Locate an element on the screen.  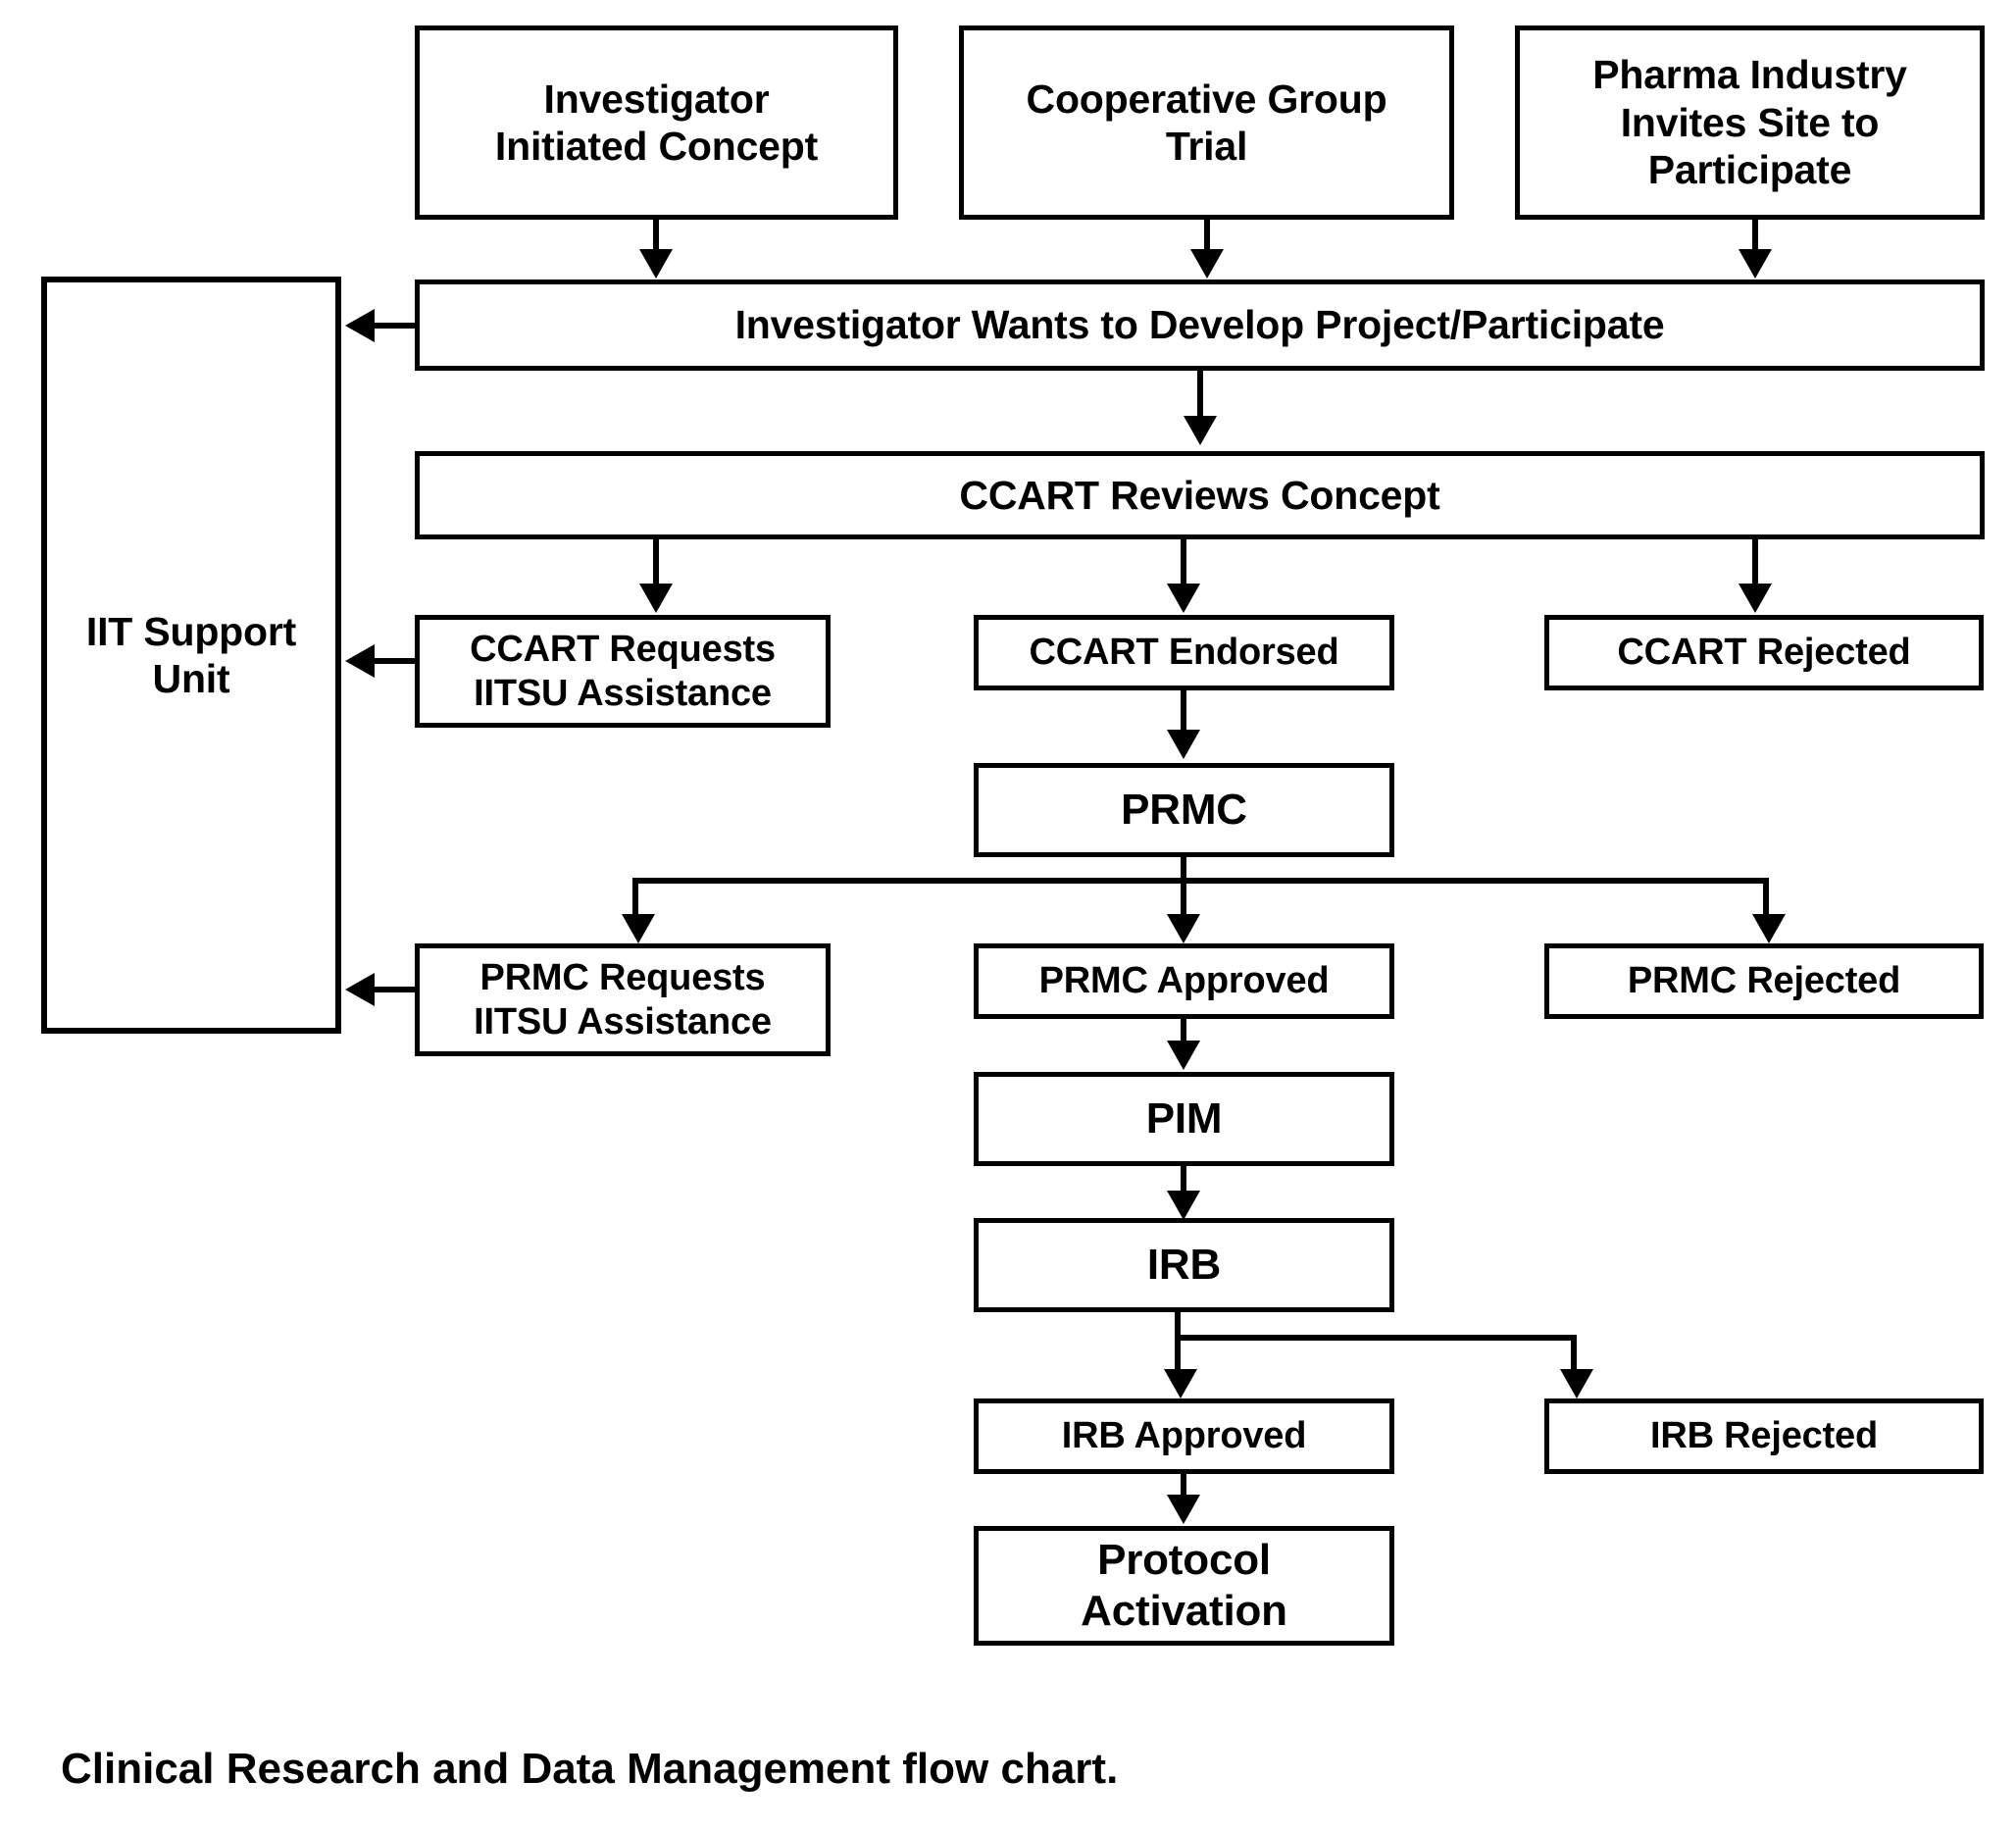
edge-arrowhead-prmc-approved-to-pim is located at coordinates (1183, 1055).